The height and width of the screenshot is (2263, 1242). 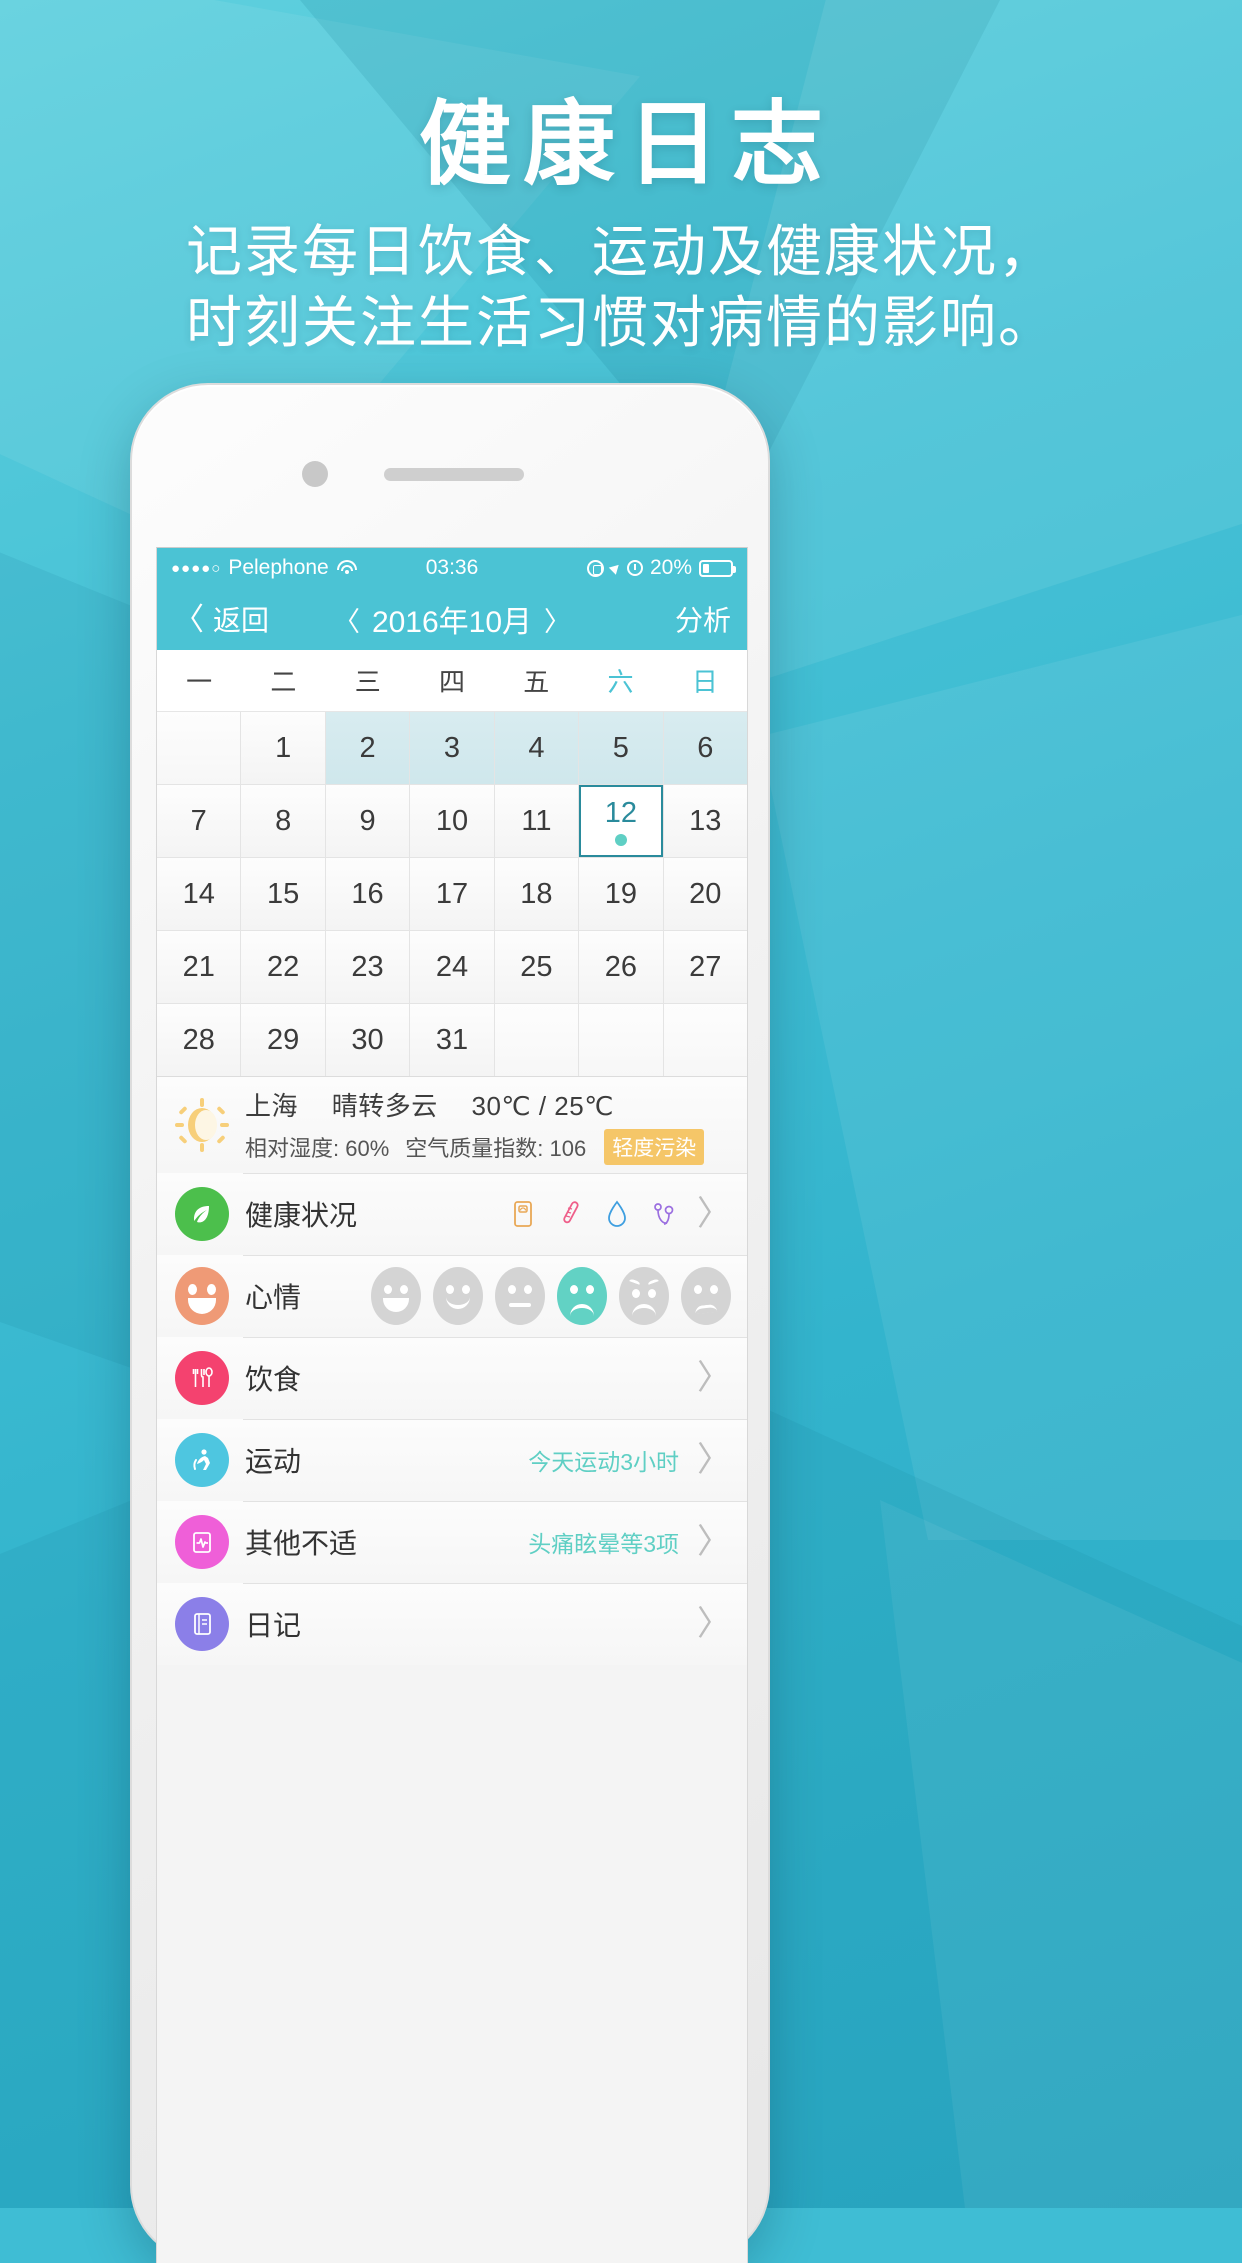 I want to click on hero-subtitle-line-1: 记录每日饮食、运动及健康状况，, so click(x=621, y=252).